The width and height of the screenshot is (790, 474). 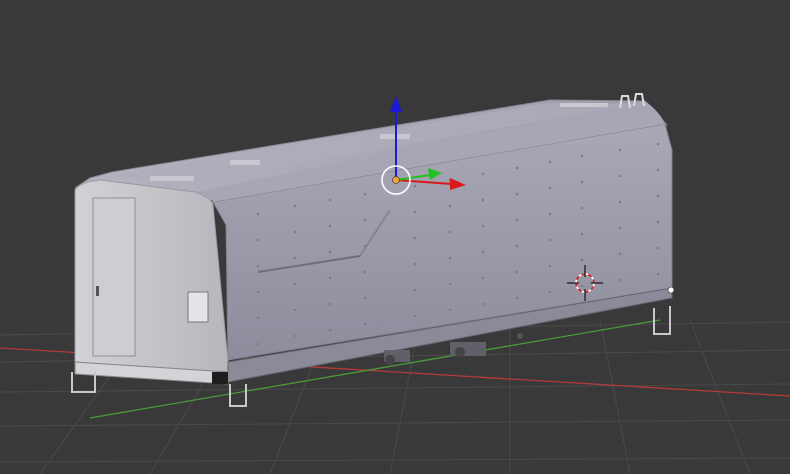 I want to click on door-handle, so click(x=97, y=291).